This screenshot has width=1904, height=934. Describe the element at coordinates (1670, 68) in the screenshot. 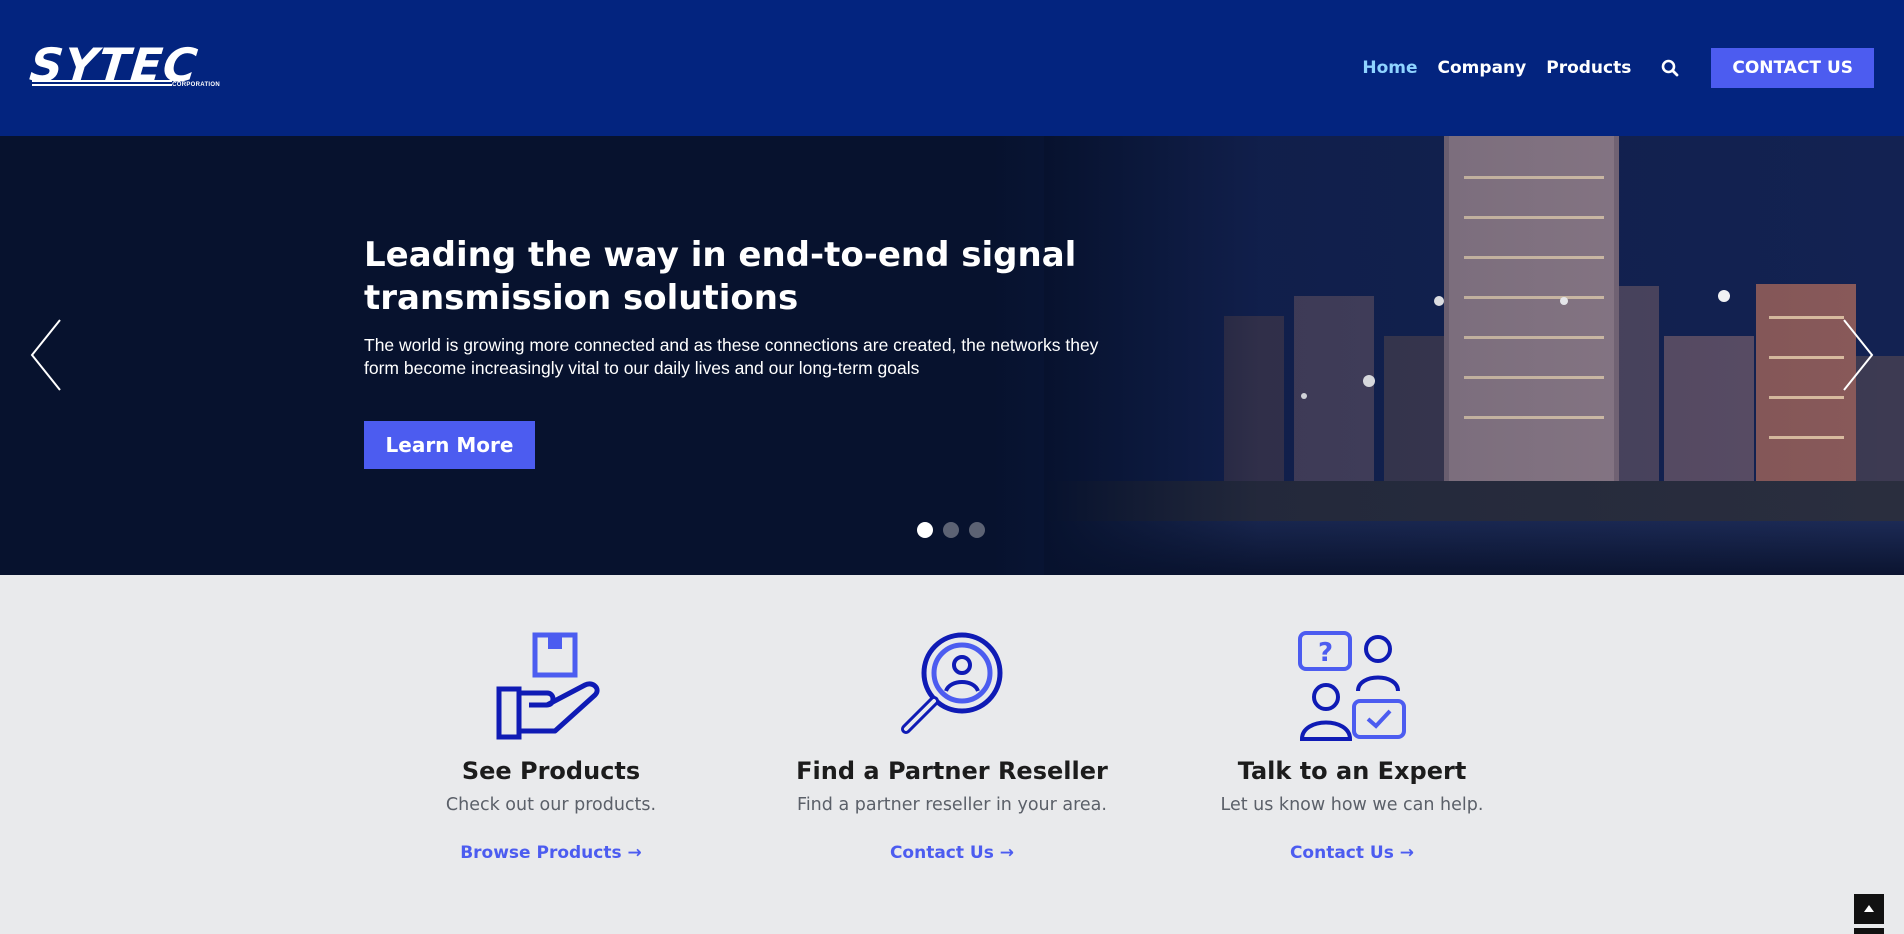

I see `search-icon` at that location.